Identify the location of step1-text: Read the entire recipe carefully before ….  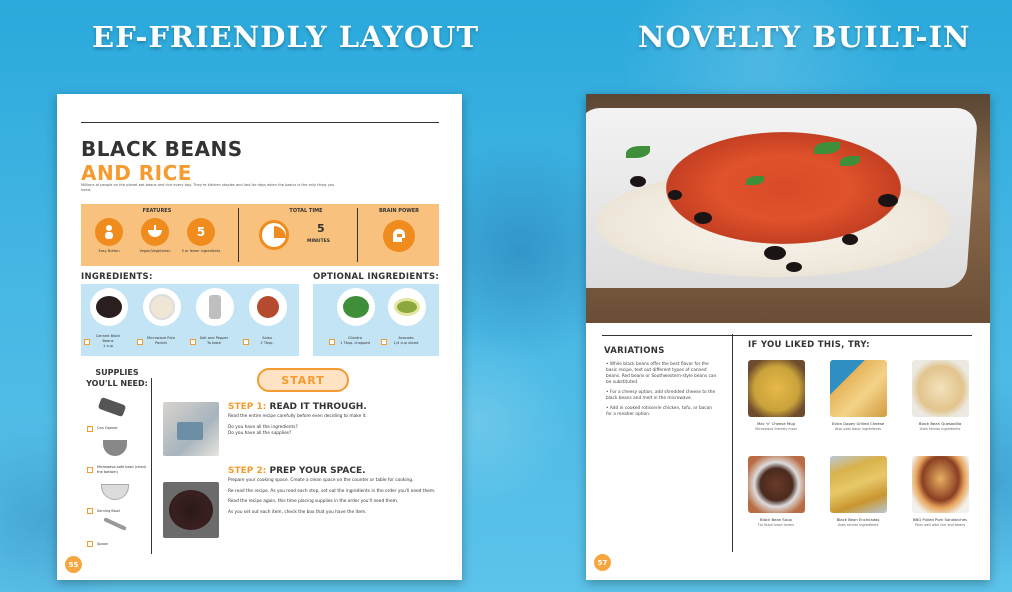
(297, 425).